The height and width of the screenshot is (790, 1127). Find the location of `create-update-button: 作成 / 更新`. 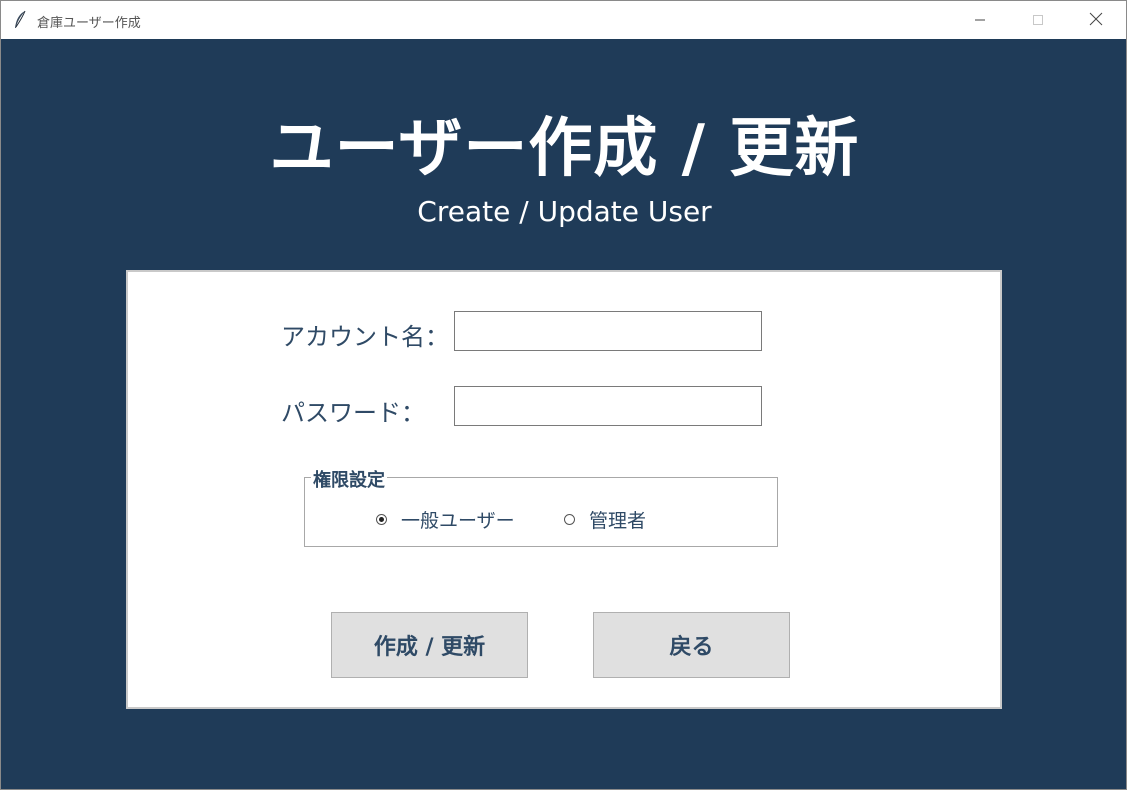

create-update-button: 作成 / 更新 is located at coordinates (429, 645).